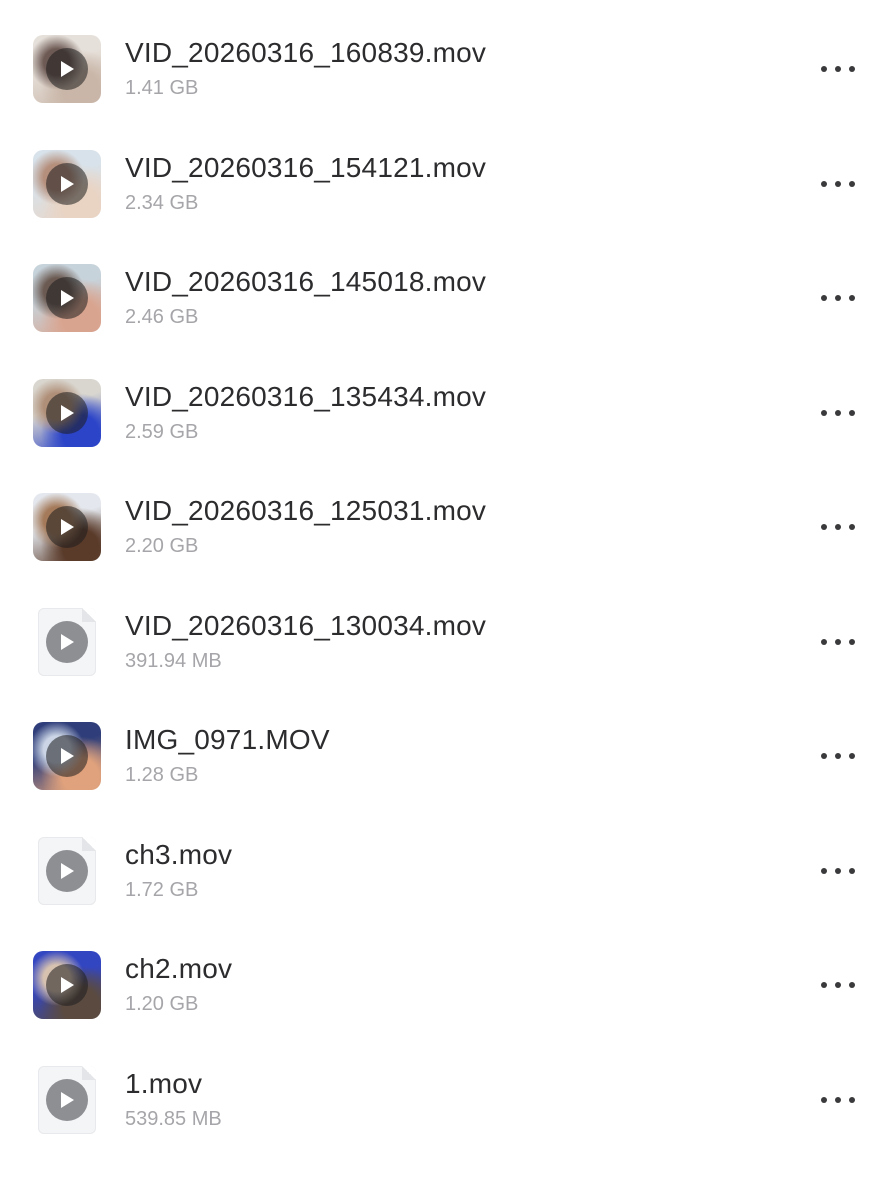  Describe the element at coordinates (447, 550) in the screenshot. I see `file-row: VID_20260316_125031.mov 2.20 GB` at that location.